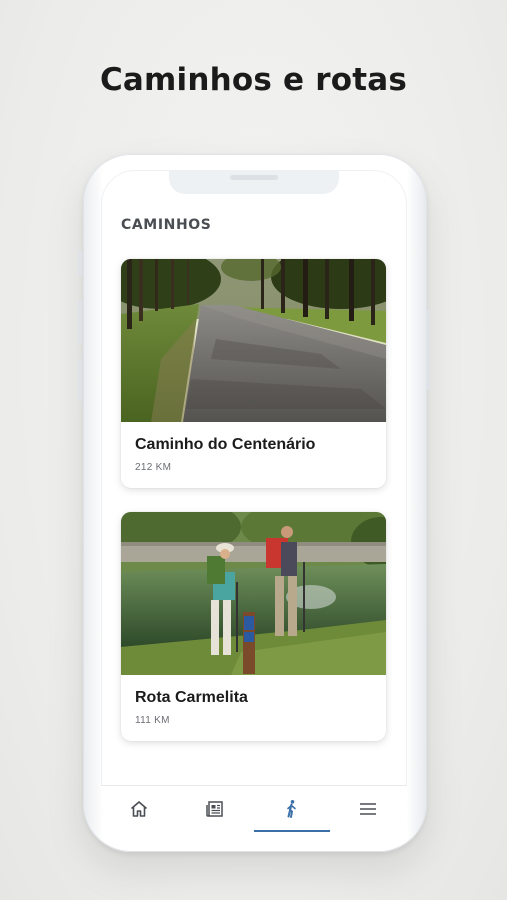 The height and width of the screenshot is (900, 507). Describe the element at coordinates (80, 322) in the screenshot. I see `phone-volume-up-button` at that location.